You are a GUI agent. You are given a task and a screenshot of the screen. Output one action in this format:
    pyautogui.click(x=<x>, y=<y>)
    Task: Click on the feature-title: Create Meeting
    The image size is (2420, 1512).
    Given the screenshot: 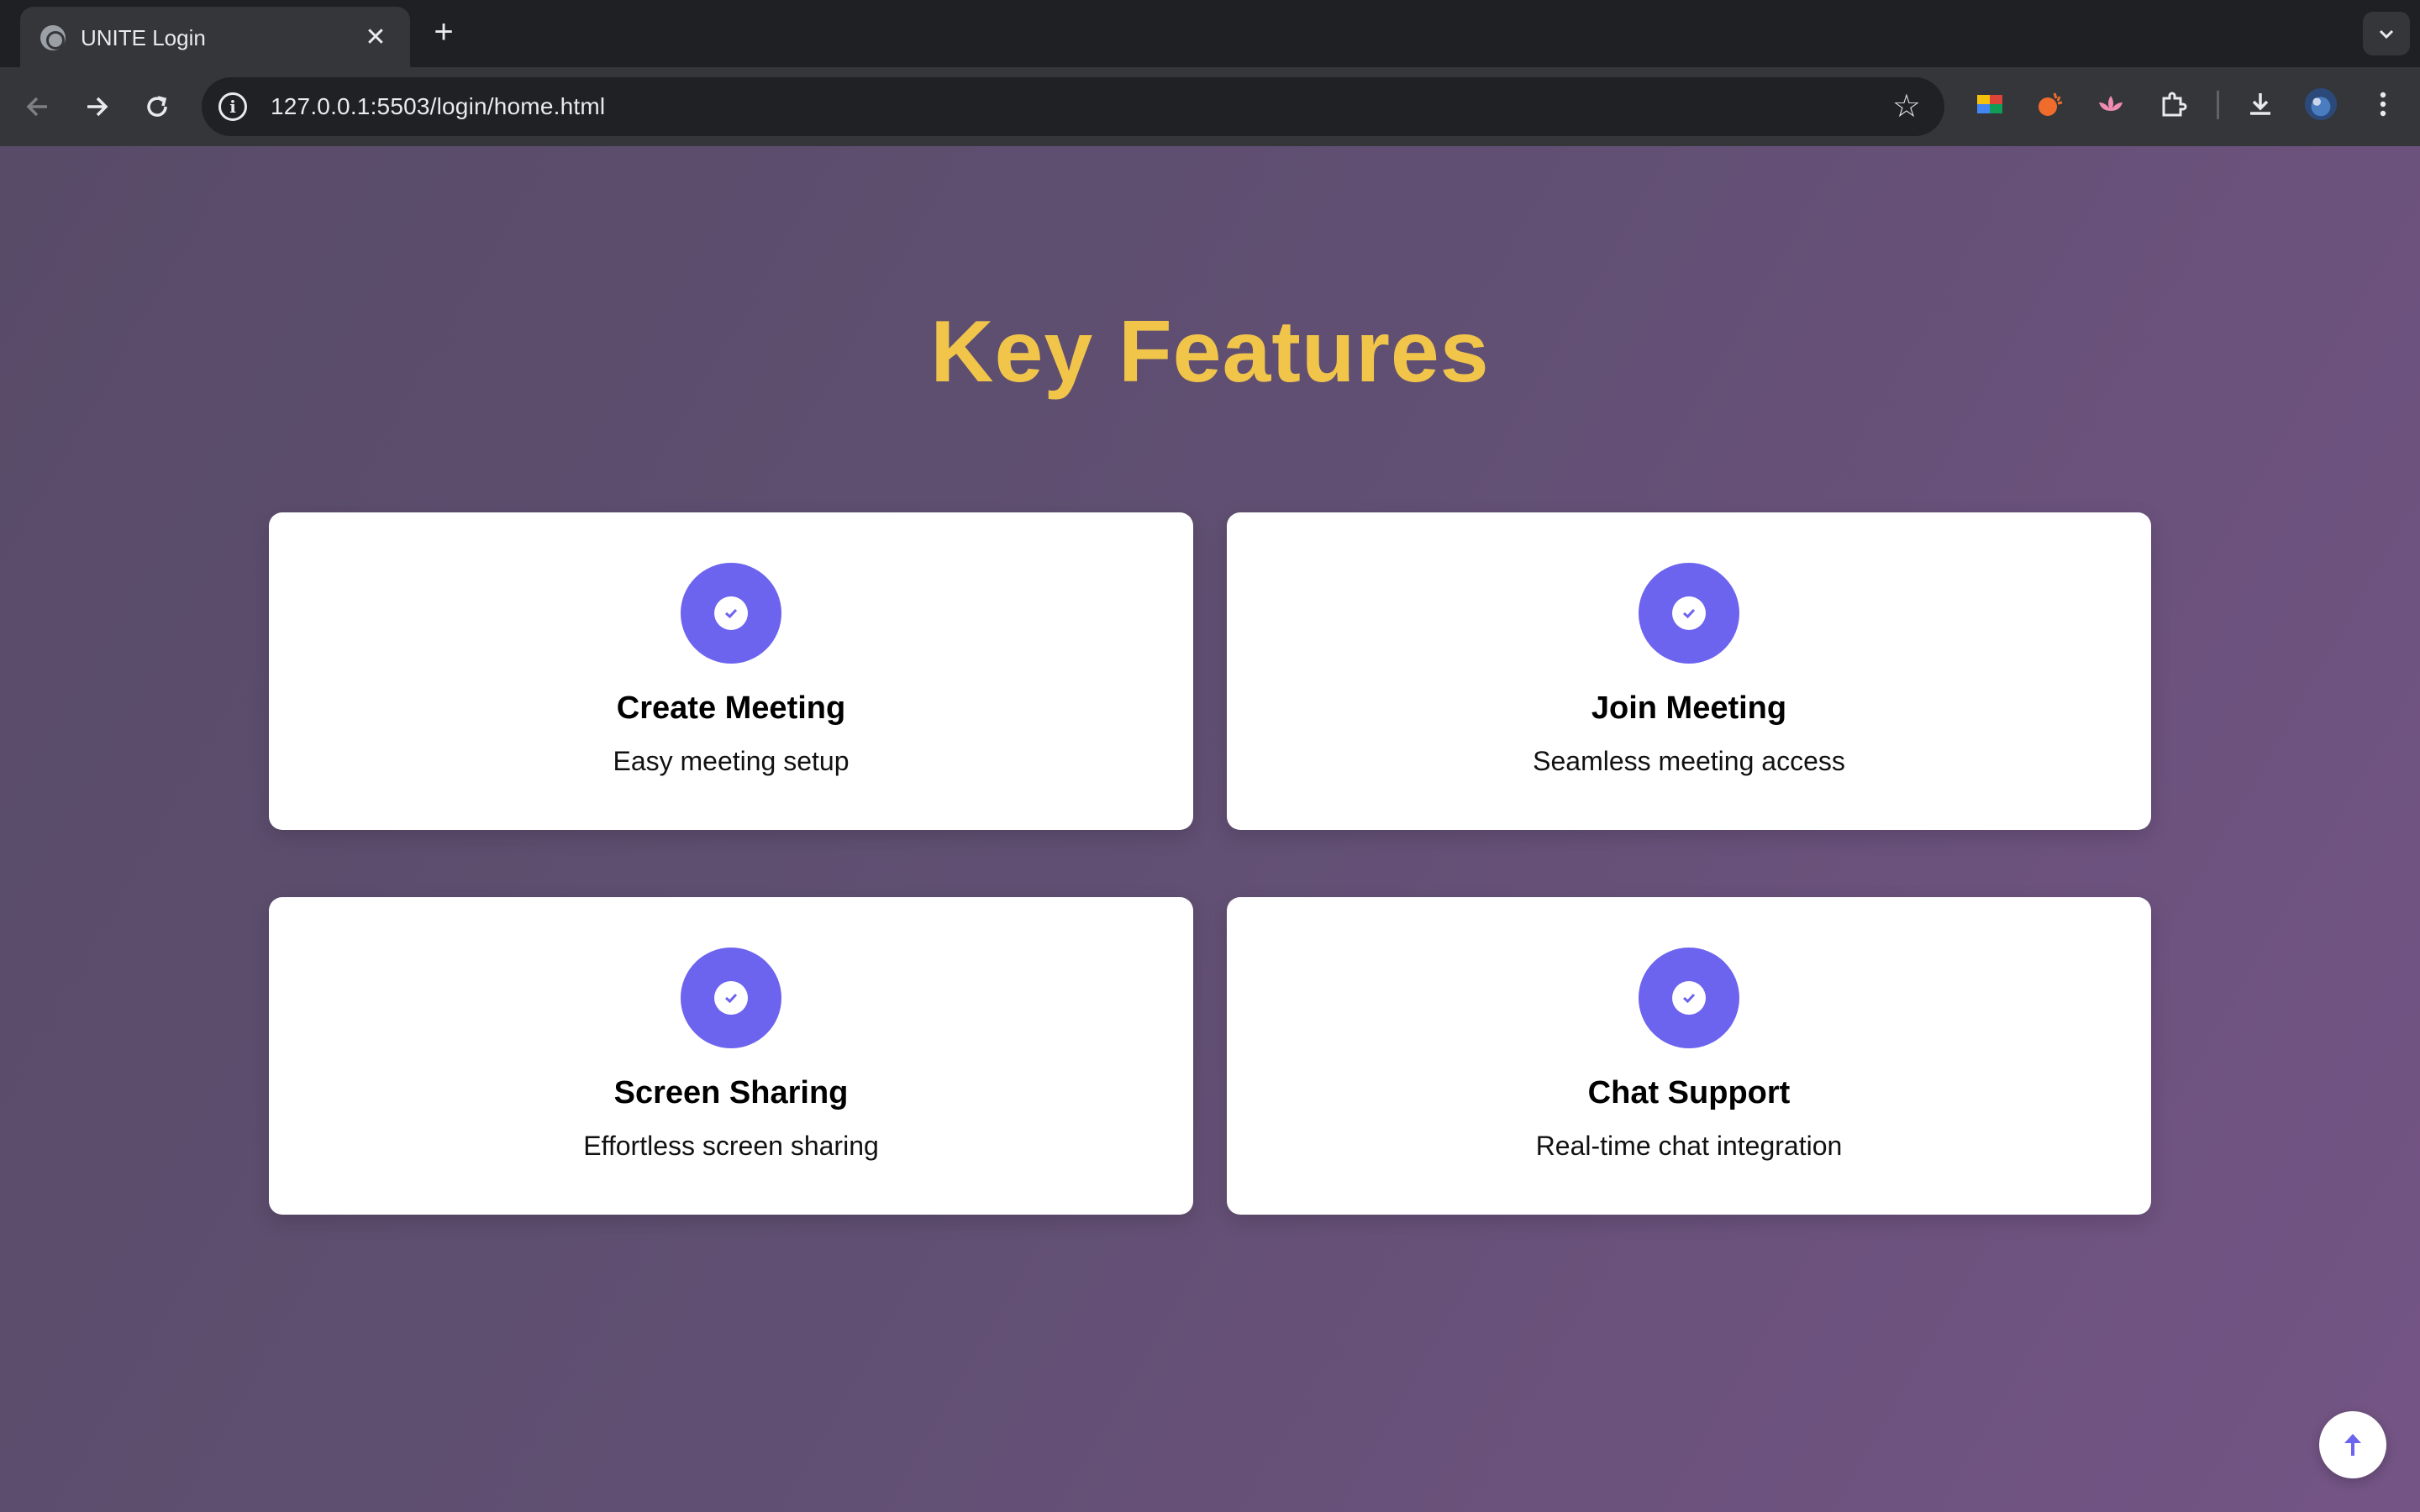 What is the action you would take?
    pyautogui.click(x=731, y=708)
    